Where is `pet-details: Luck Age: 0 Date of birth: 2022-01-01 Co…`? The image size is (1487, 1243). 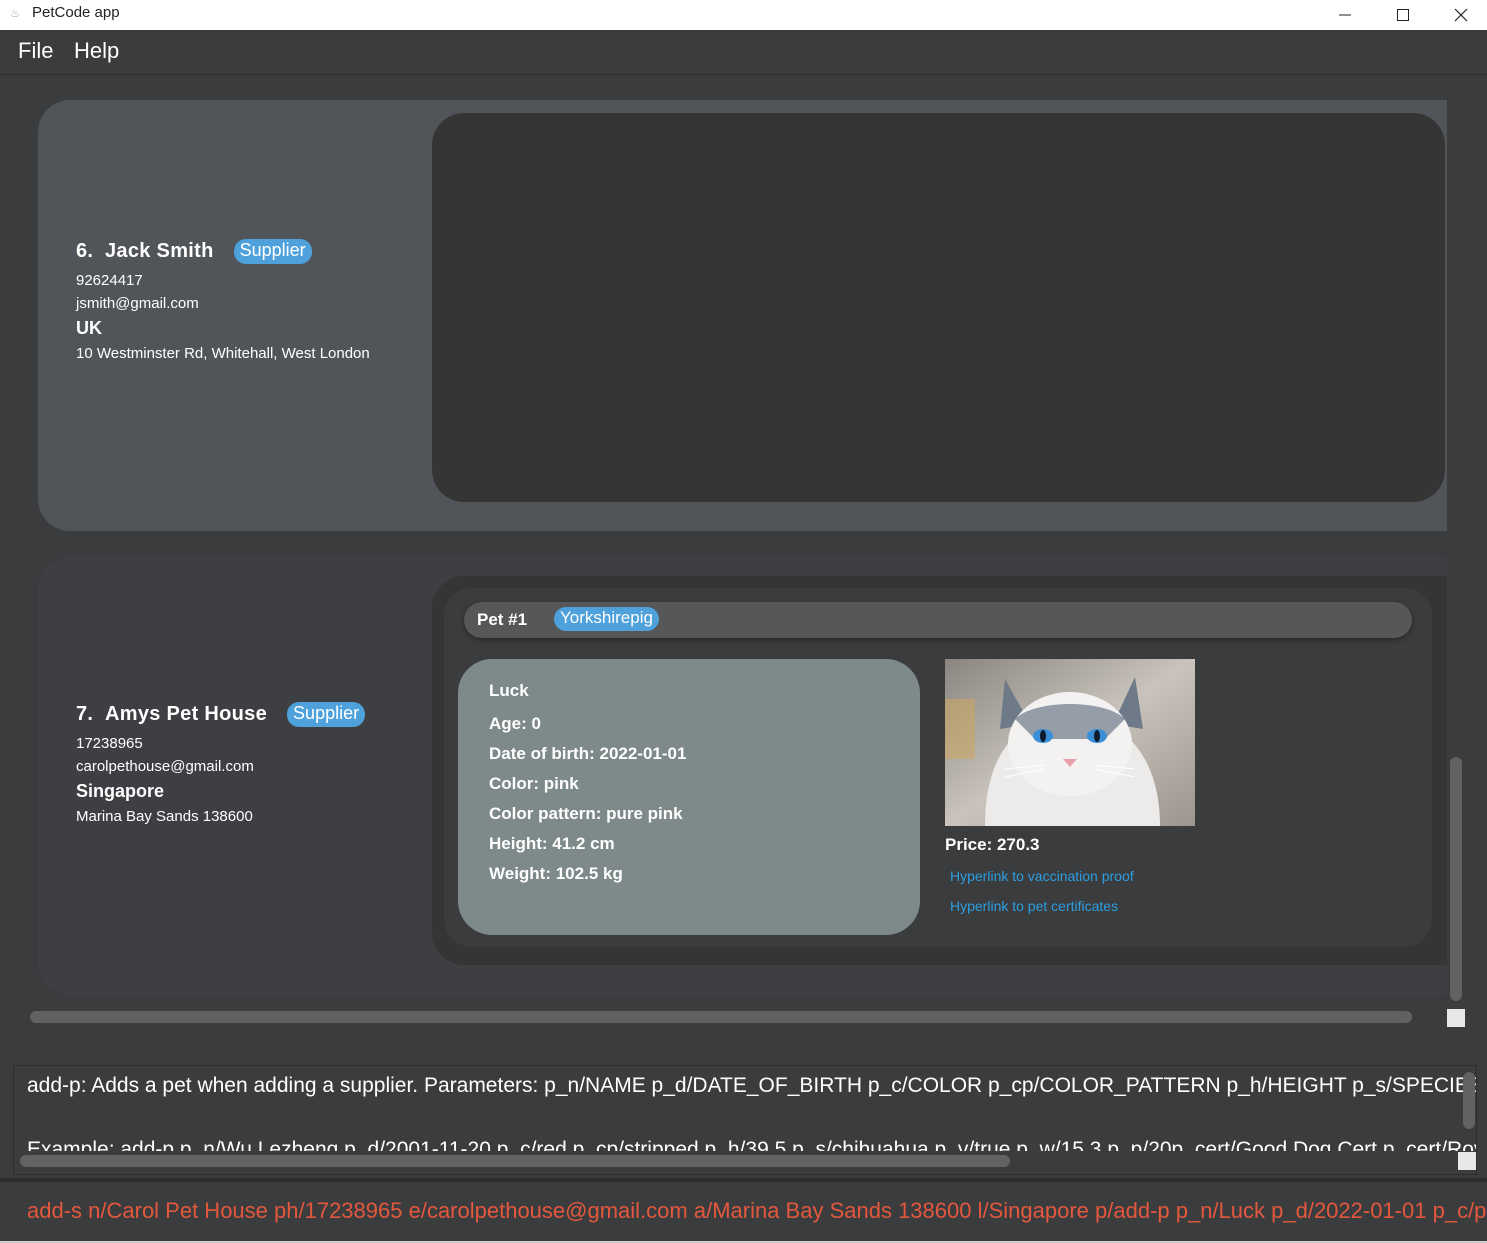
pet-details: Luck Age: 0 Date of birth: 2022-01-01 Co… is located at coordinates (689, 797).